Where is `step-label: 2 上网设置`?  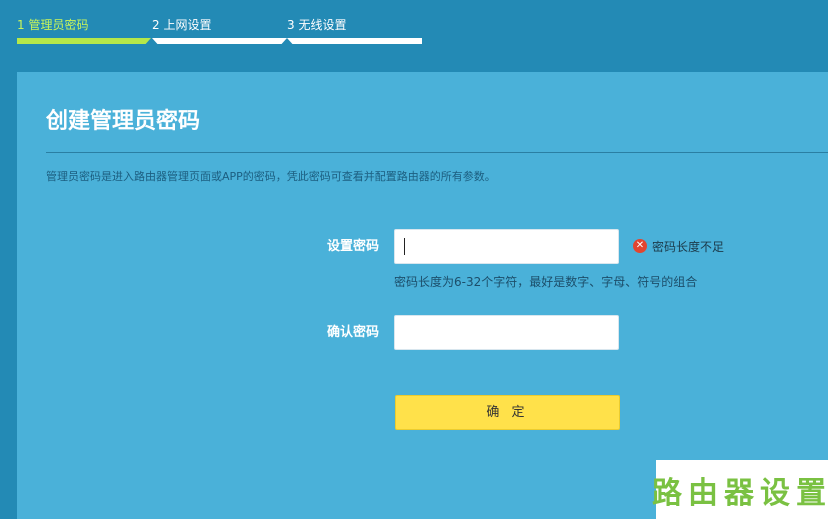
step-label: 2 上网设置 is located at coordinates (182, 25).